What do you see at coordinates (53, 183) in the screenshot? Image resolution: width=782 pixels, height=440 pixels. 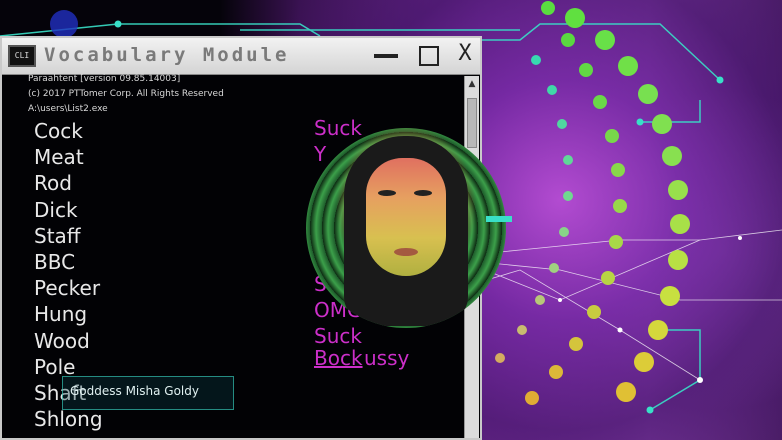 I see `list-item: Rod` at bounding box center [53, 183].